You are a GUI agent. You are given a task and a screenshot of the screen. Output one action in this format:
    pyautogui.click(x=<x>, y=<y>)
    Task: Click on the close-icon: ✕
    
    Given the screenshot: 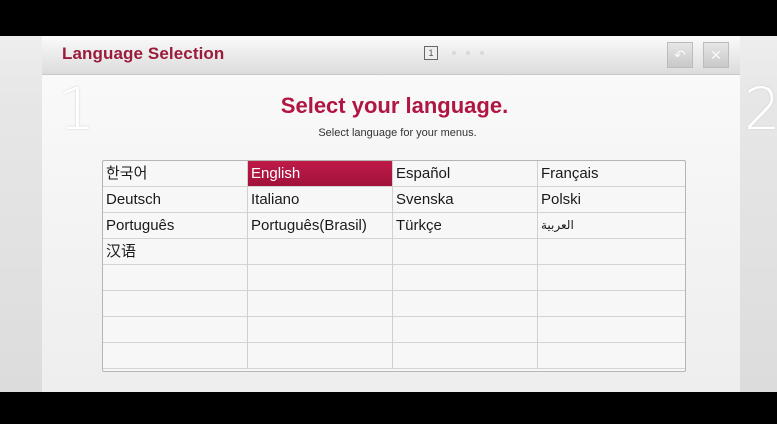 What is the action you would take?
    pyautogui.click(x=716, y=55)
    